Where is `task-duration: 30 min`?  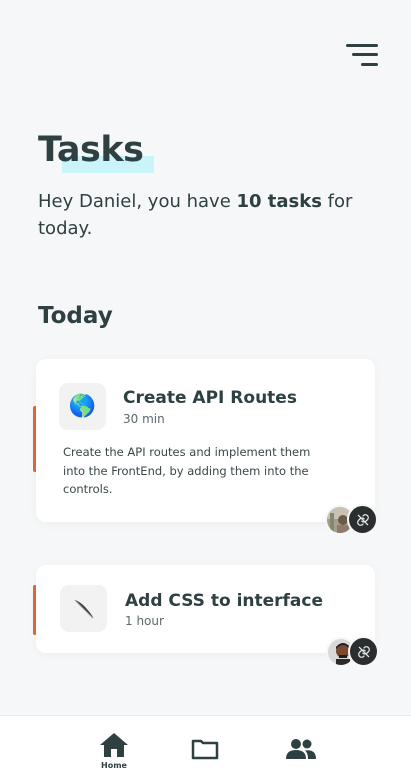
task-duration: 30 min is located at coordinates (144, 419).